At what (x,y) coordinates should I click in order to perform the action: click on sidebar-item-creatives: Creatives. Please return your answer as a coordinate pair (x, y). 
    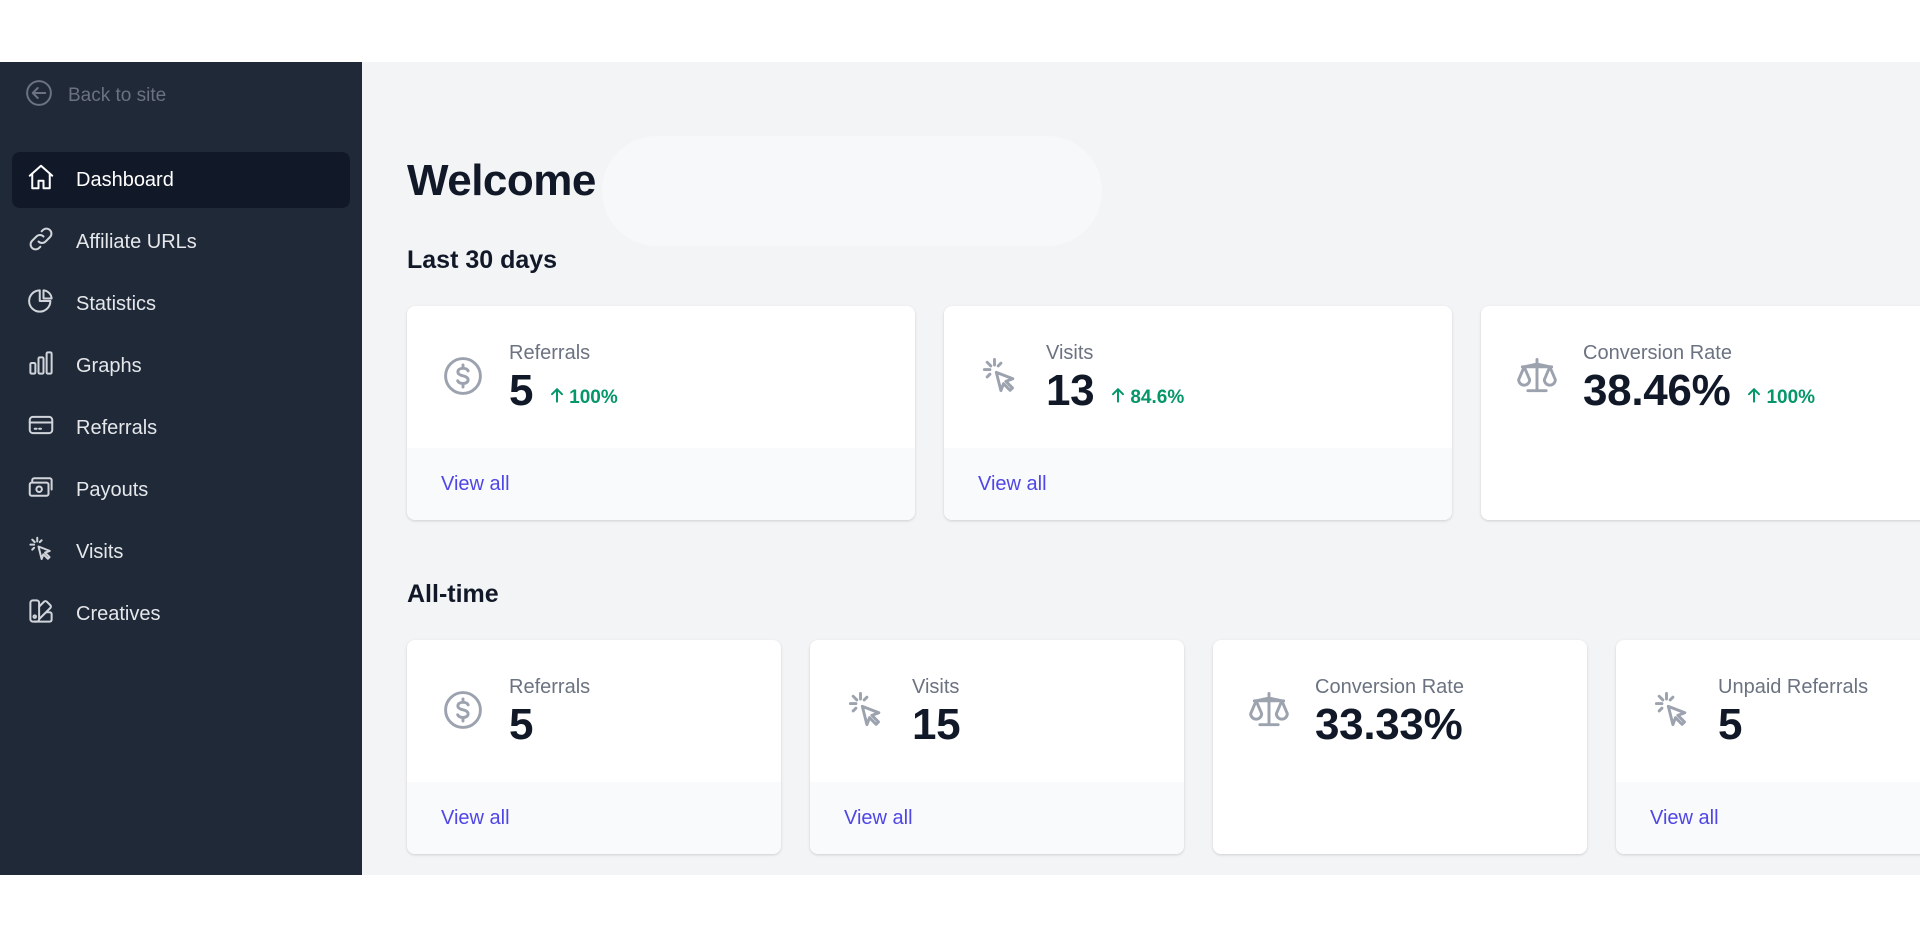
    Looking at the image, I should click on (181, 614).